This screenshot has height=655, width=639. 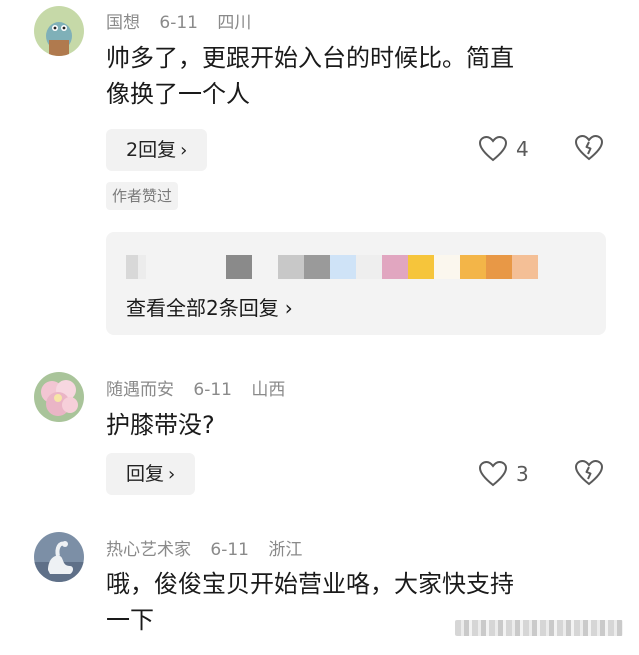 I want to click on reply-label: 2回复, so click(x=151, y=150).